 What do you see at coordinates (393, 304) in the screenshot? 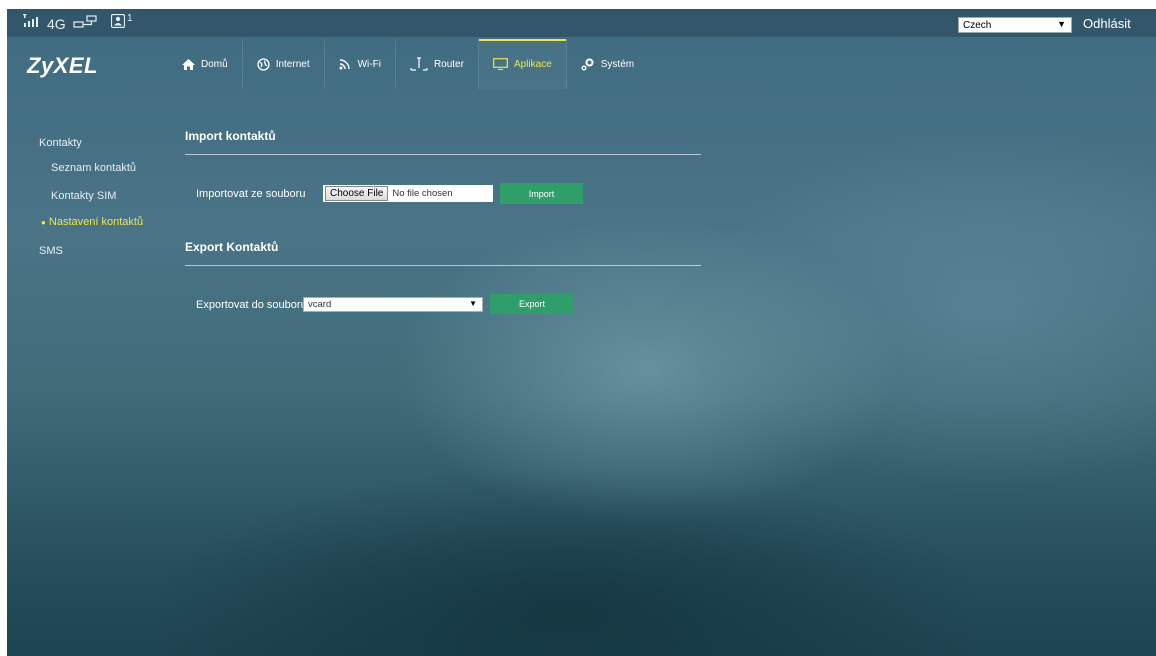
I see `export-format-select: vcard ▼` at bounding box center [393, 304].